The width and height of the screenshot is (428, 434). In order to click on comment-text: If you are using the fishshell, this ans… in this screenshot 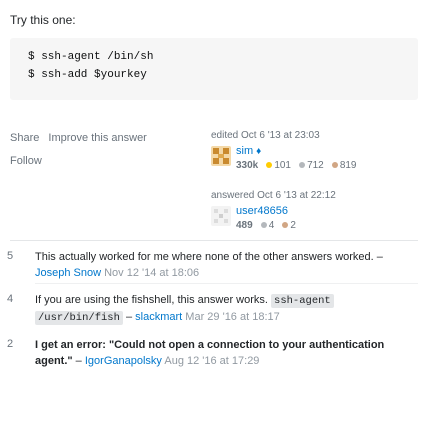, I will do `click(151, 300)`.